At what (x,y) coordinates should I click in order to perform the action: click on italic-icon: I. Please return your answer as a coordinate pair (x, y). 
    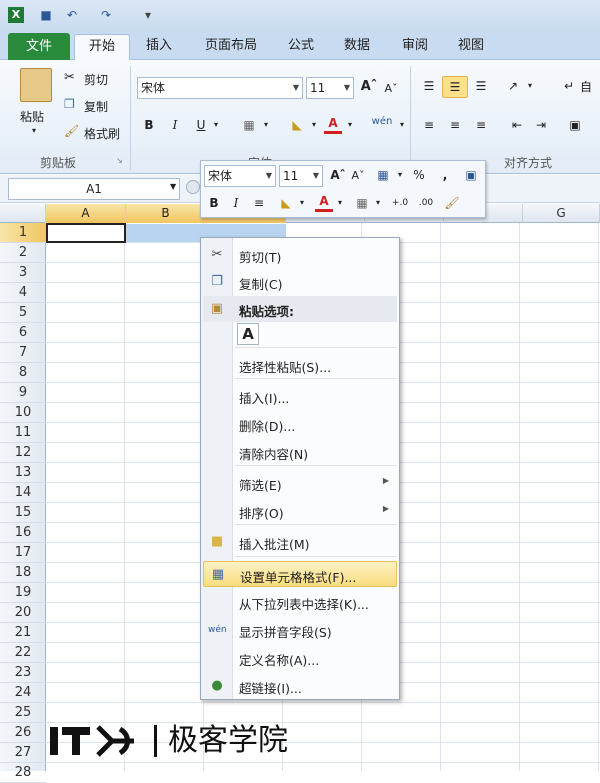
    Looking at the image, I should click on (175, 125).